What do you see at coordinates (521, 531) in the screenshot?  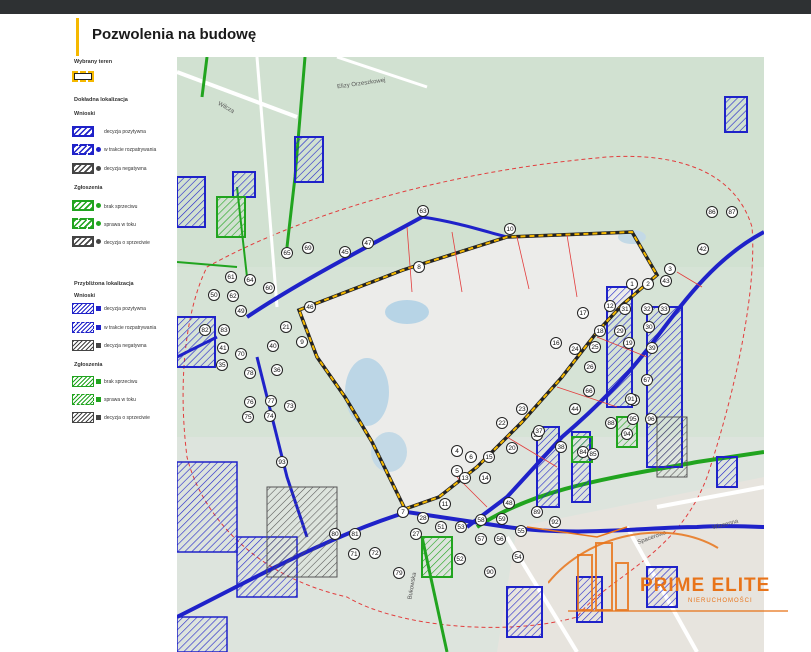 I see `permit-marker: 55` at bounding box center [521, 531].